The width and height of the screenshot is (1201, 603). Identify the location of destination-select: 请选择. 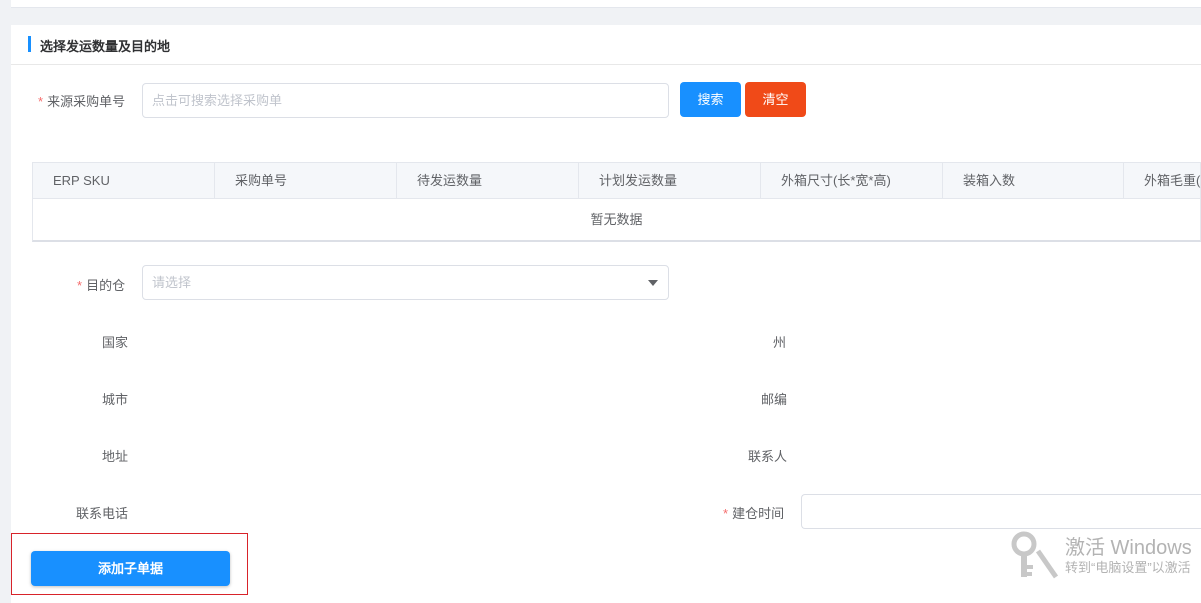
(405, 282).